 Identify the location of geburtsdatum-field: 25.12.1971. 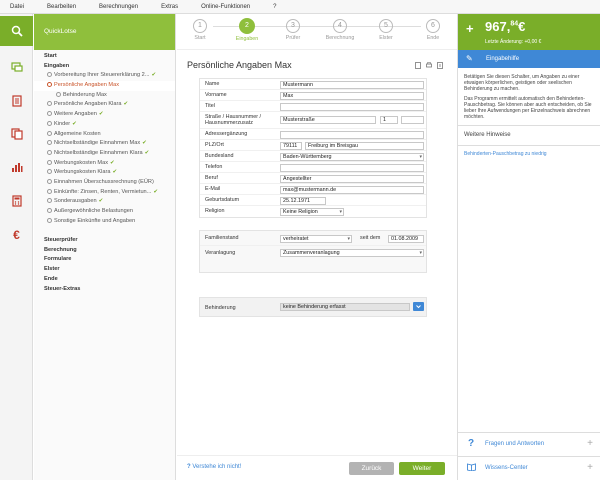
(303, 200).